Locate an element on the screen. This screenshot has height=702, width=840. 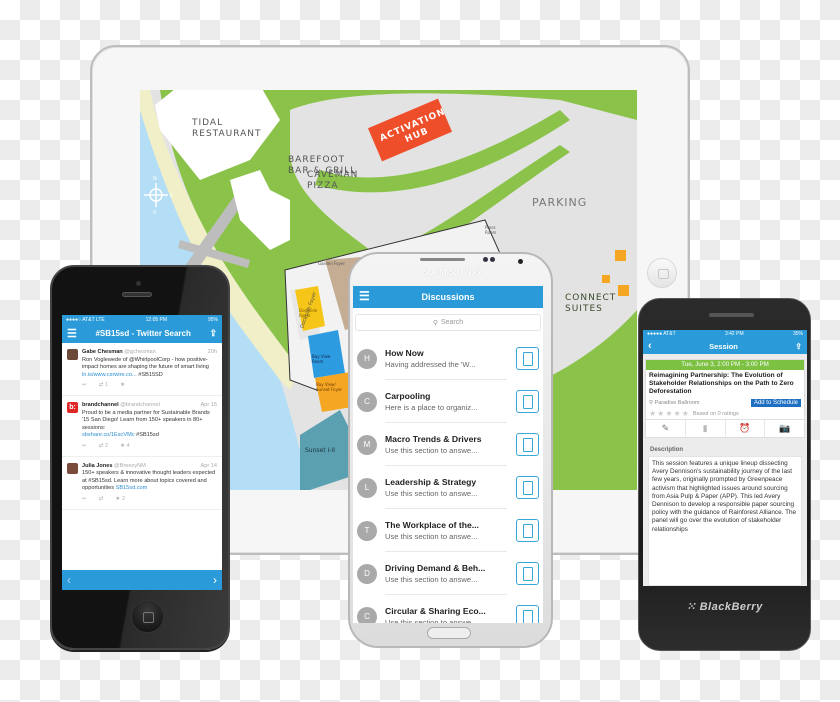
discussion-title: How Now is located at coordinates (404, 352).